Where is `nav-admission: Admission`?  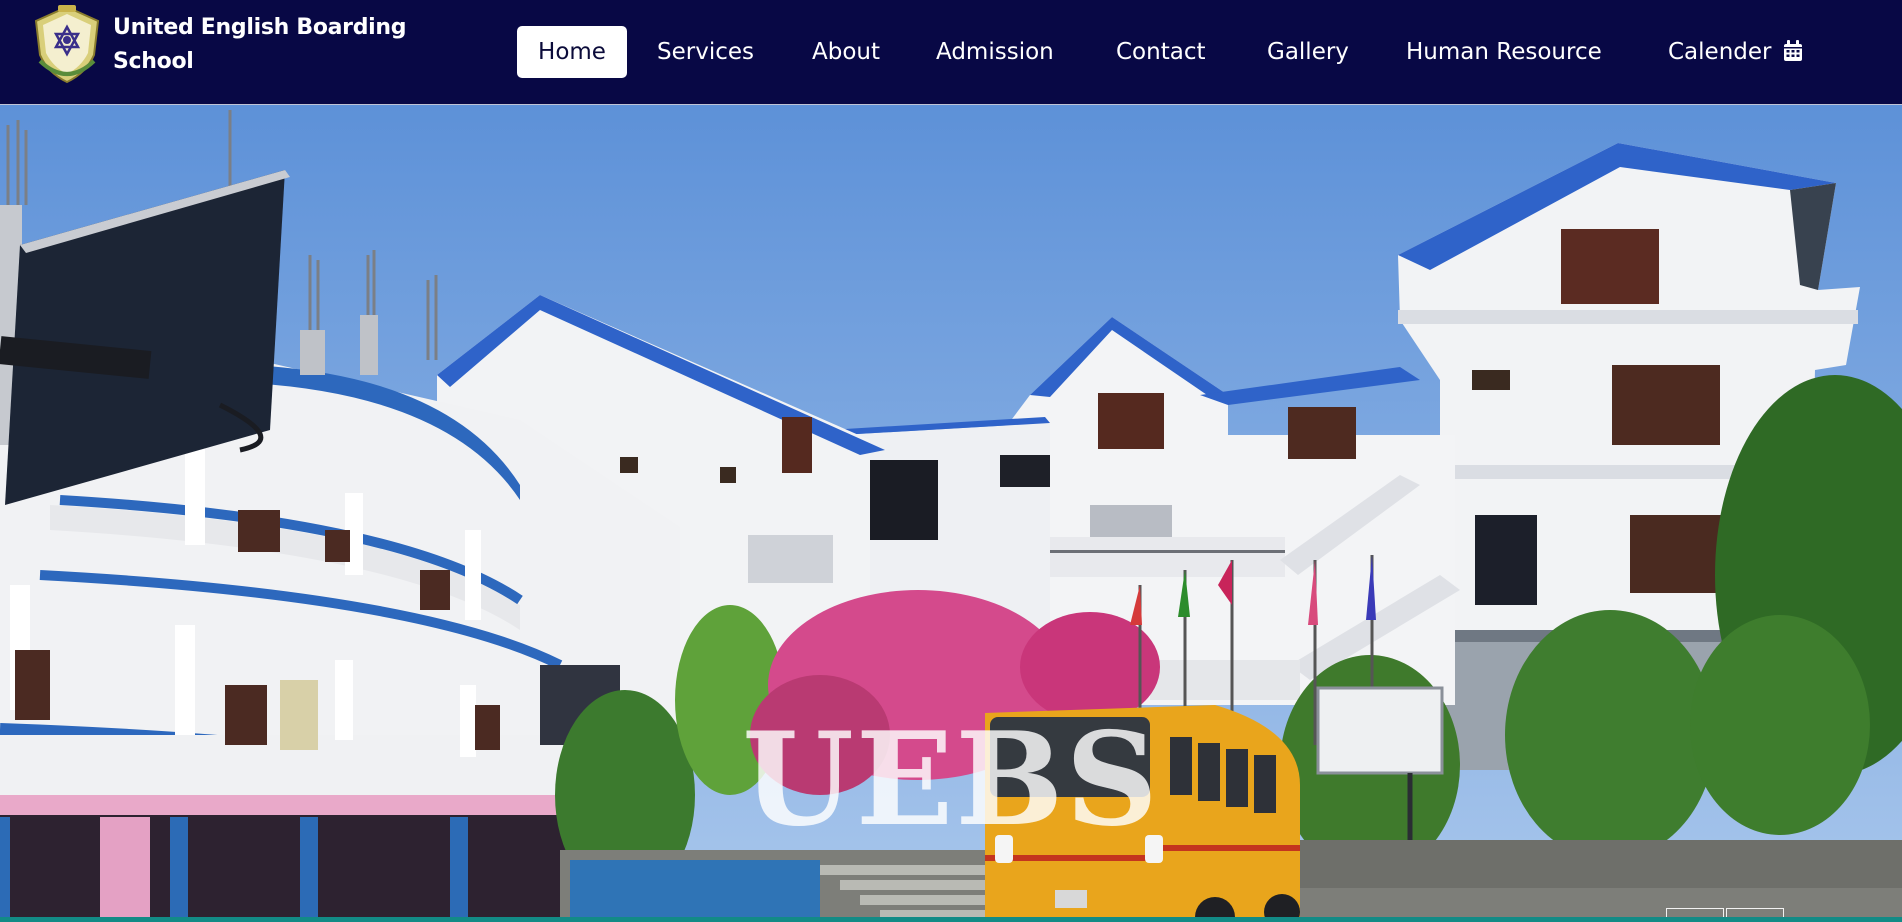 nav-admission: Admission is located at coordinates (995, 52).